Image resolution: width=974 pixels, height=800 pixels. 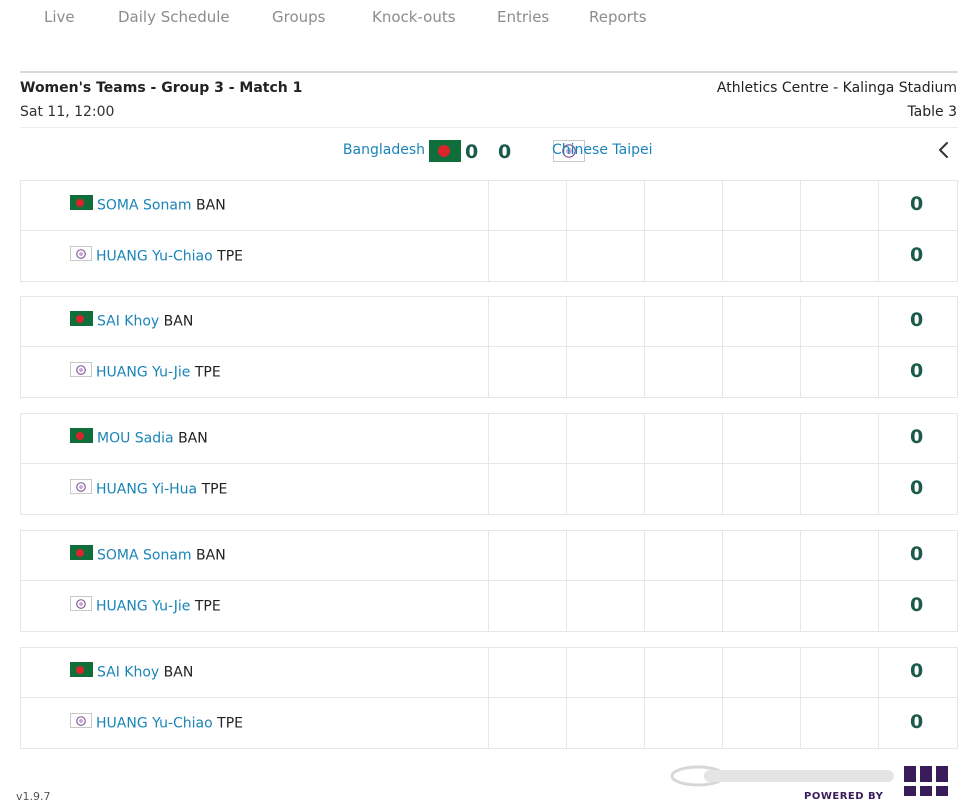 What do you see at coordinates (384, 150) in the screenshot?
I see `home-team-link: Bangladesh` at bounding box center [384, 150].